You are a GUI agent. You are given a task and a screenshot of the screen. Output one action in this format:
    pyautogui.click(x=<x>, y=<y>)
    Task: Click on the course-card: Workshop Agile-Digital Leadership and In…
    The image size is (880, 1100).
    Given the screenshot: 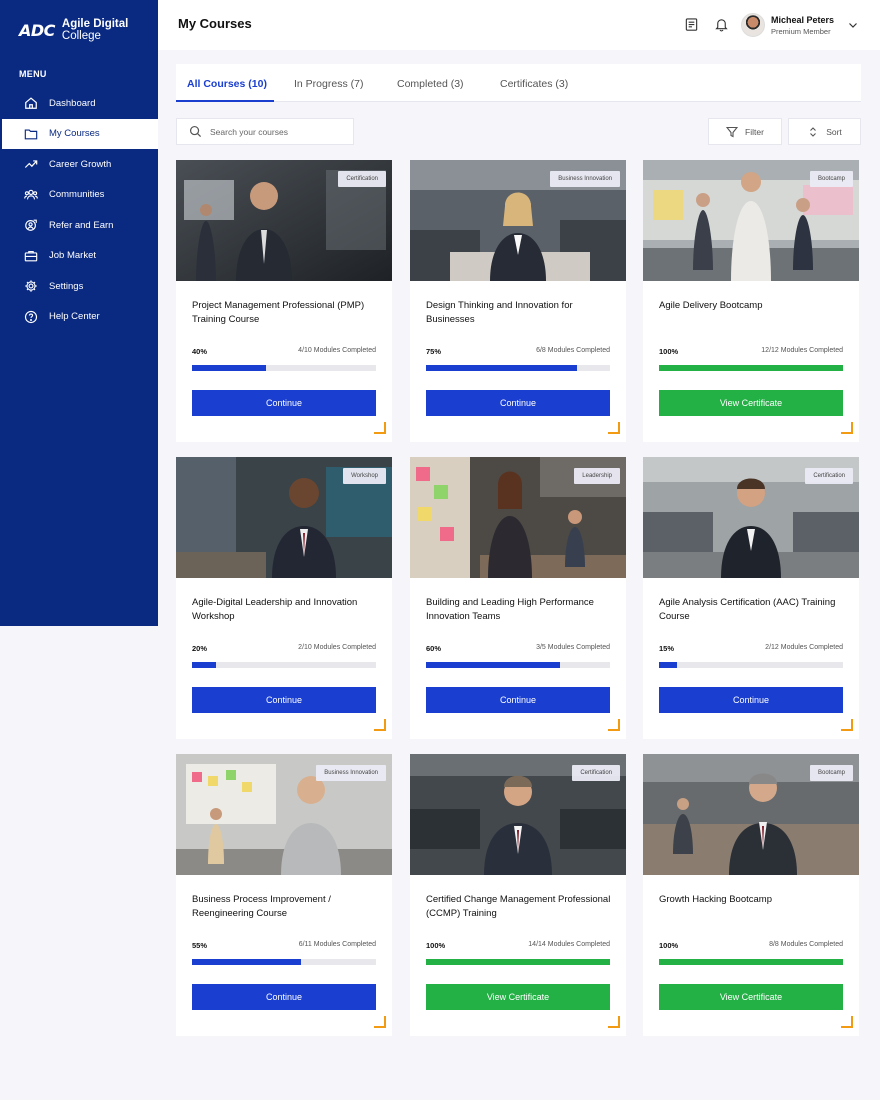 What is the action you would take?
    pyautogui.click(x=284, y=598)
    